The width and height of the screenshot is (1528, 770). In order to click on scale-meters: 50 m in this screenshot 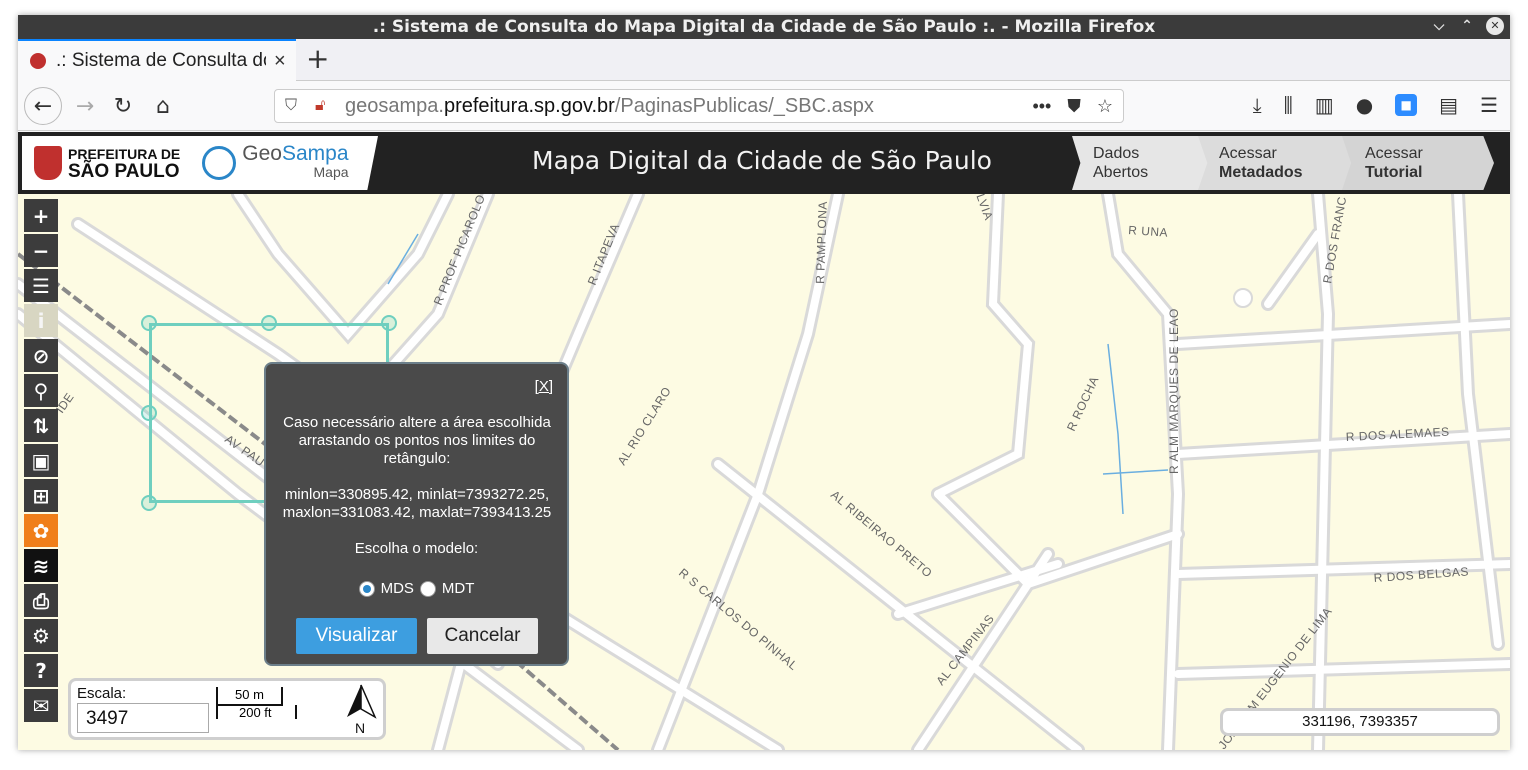, I will do `click(249, 694)`.